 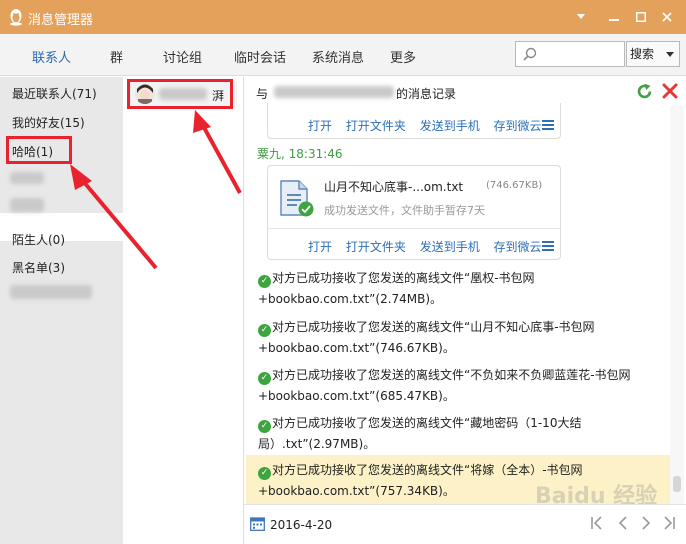 What do you see at coordinates (530, 54) in the screenshot?
I see `search-icon` at bounding box center [530, 54].